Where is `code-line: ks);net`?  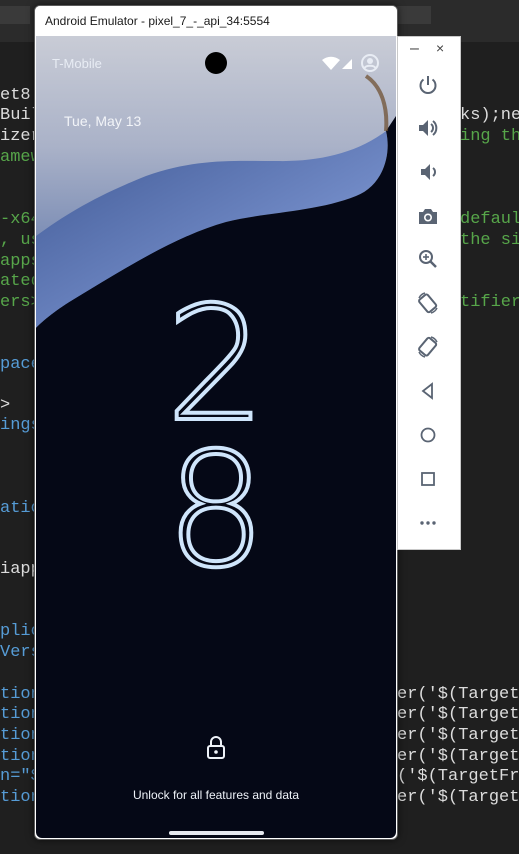
code-line: ks);net is located at coordinates (489, 115).